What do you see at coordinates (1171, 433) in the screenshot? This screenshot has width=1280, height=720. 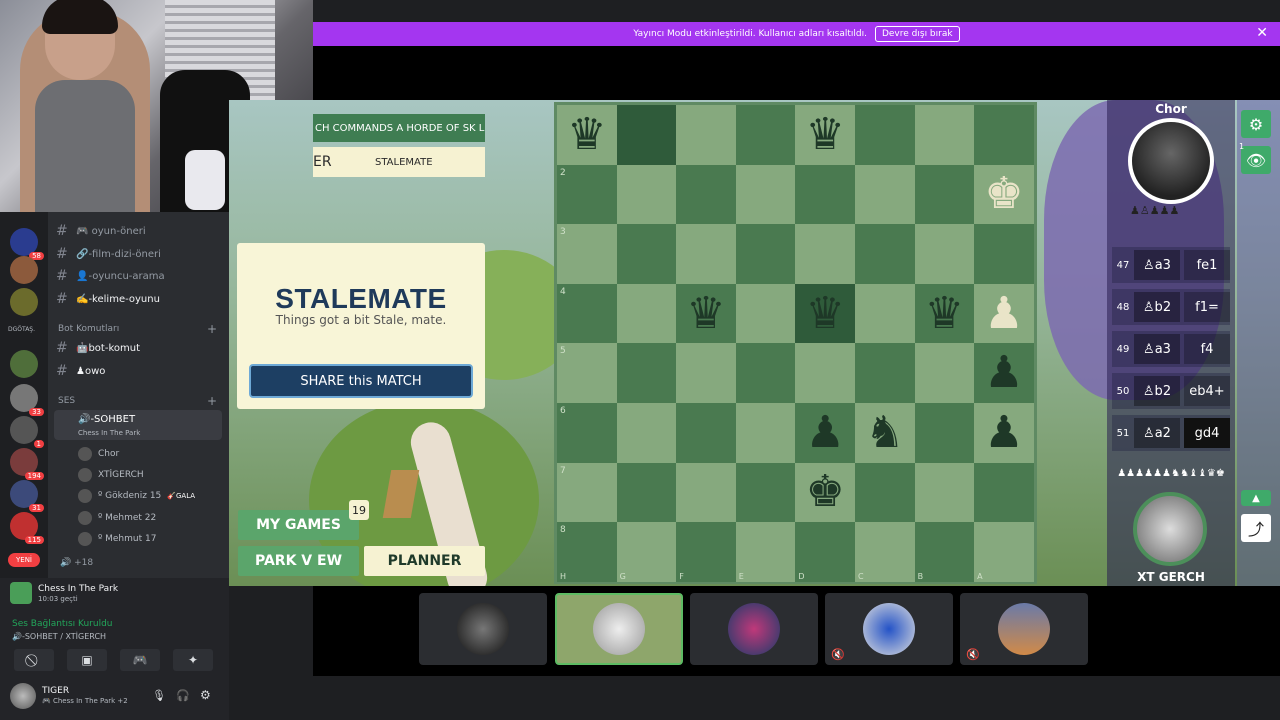 I see `move-row: 51 ♙a2 gd4` at bounding box center [1171, 433].